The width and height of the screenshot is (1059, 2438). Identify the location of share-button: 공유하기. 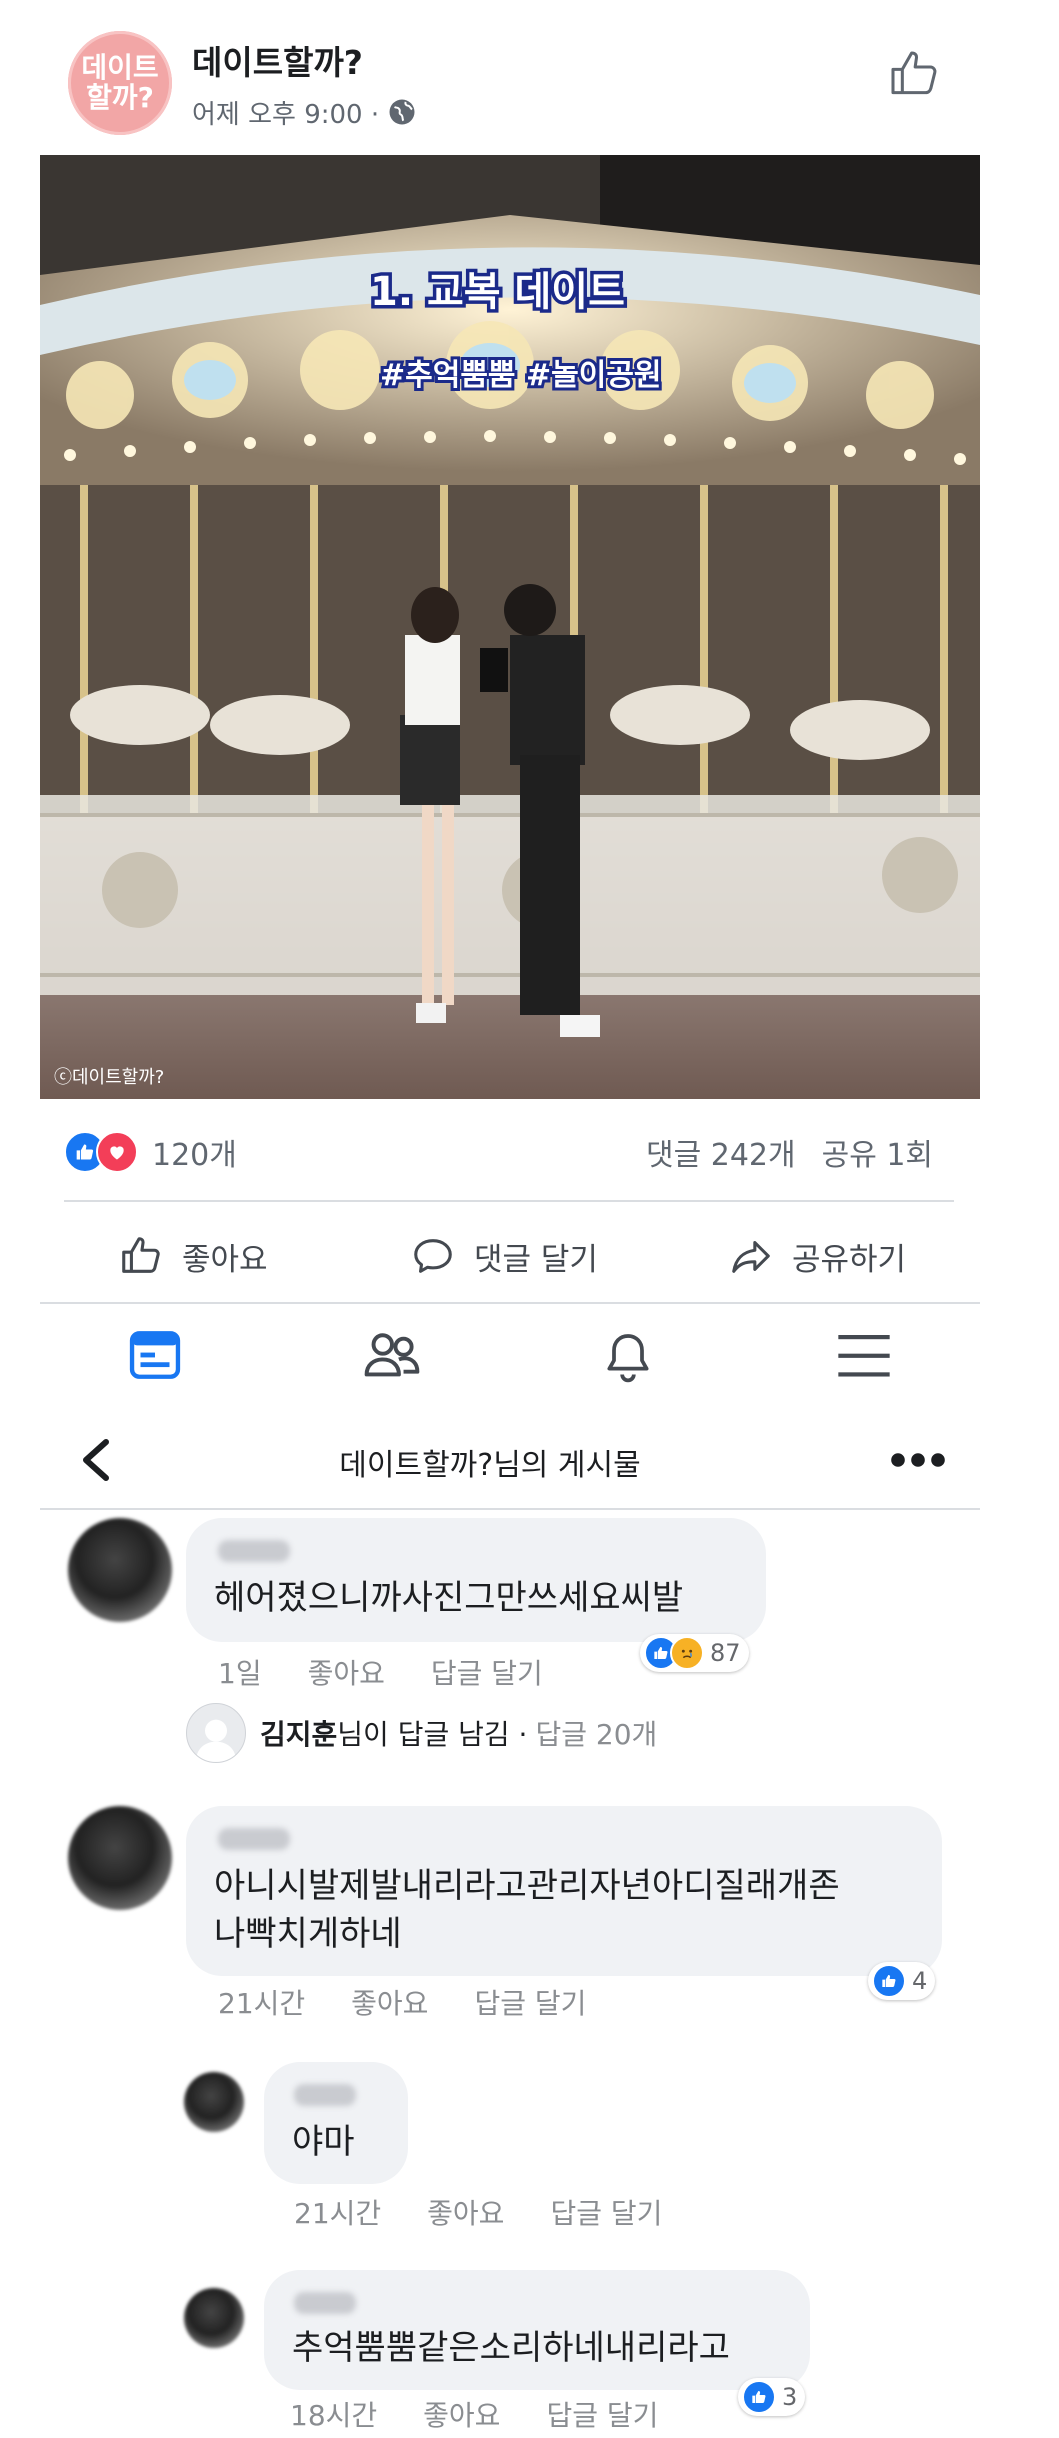
(817, 1256).